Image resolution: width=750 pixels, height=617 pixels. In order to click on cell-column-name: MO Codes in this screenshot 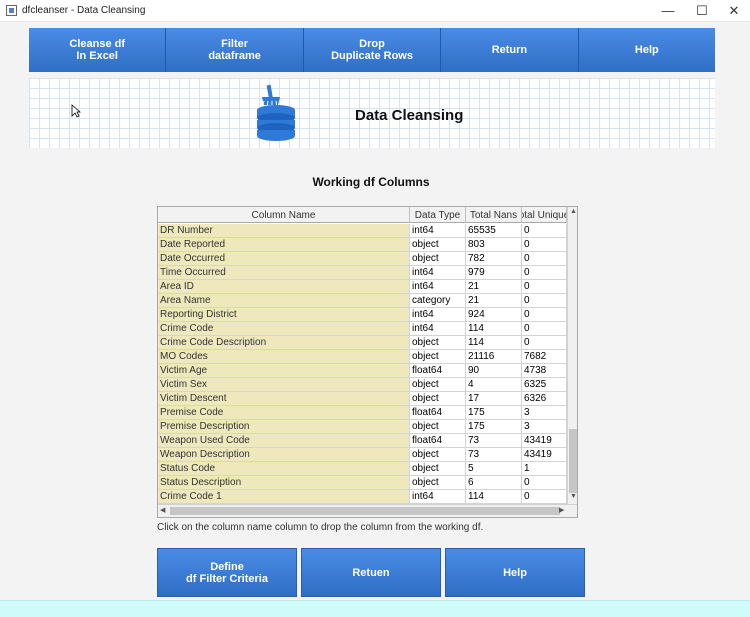, I will do `click(284, 357)`.